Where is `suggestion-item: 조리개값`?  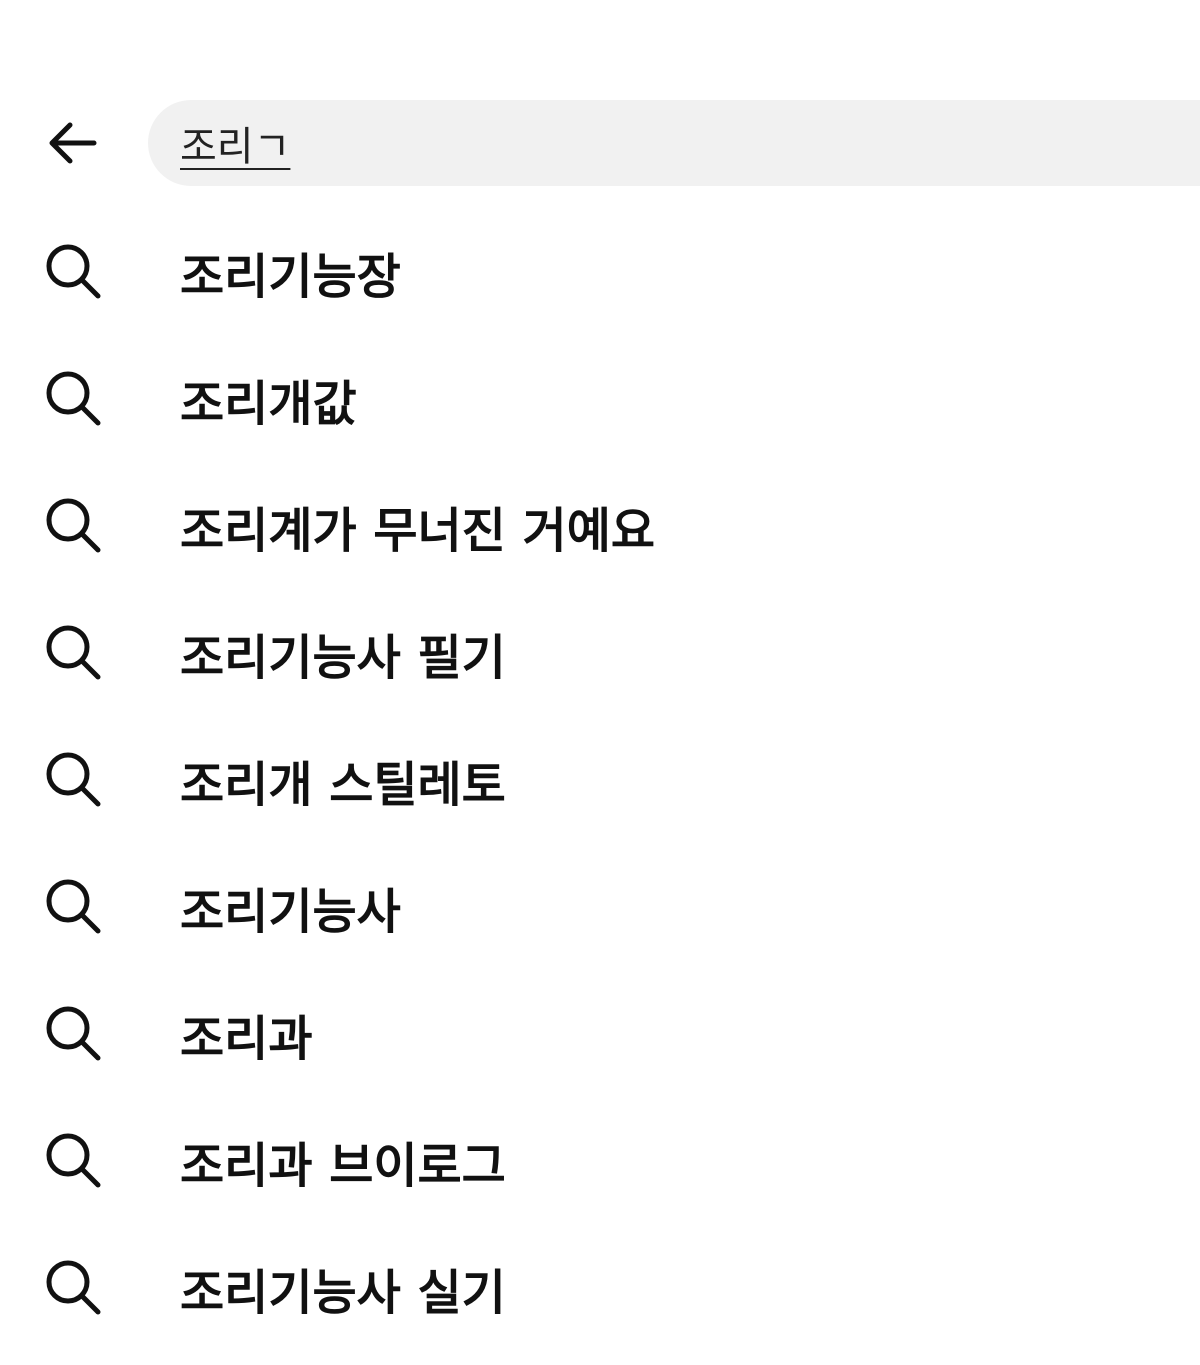
suggestion-item: 조리개값 is located at coordinates (600, 398).